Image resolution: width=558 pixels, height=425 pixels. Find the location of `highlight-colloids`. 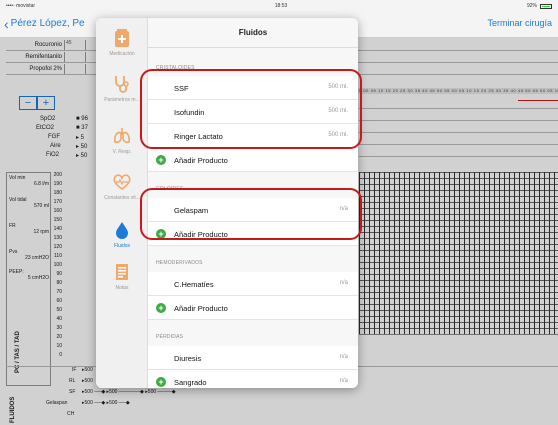

highlight-colloids is located at coordinates (251, 214).